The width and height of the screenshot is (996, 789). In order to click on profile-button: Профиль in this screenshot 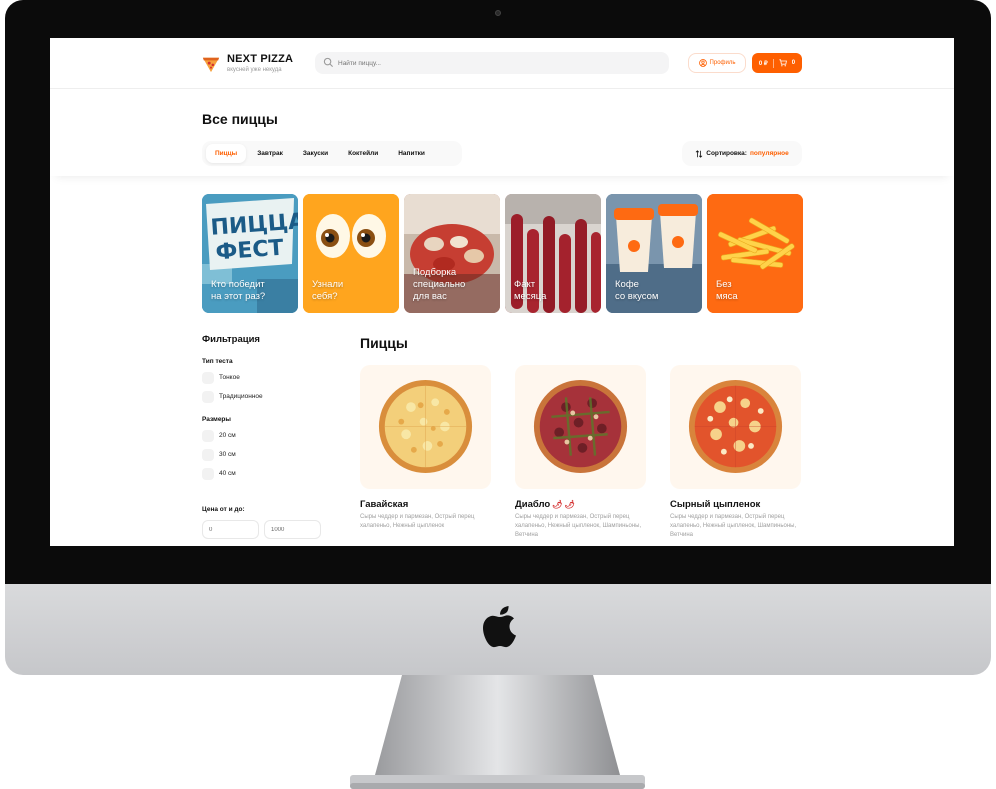, I will do `click(717, 63)`.